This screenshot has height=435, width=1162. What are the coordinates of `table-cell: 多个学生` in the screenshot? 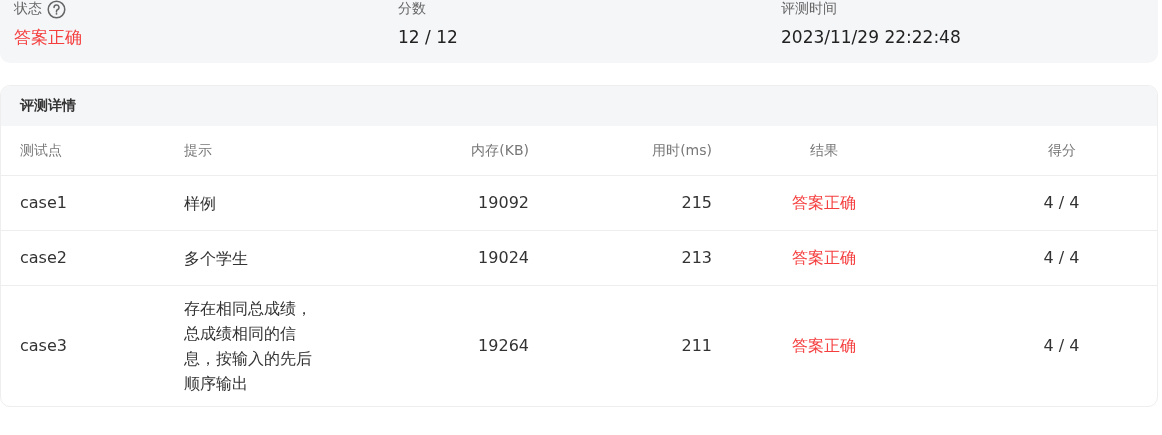 It's located at (275, 258).